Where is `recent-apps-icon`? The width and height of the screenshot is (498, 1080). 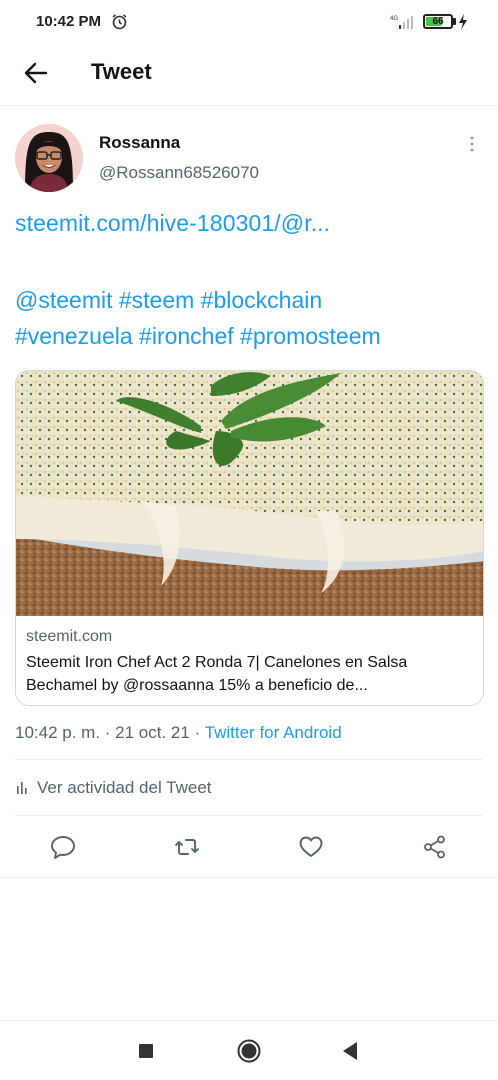
recent-apps-icon is located at coordinates (146, 1051).